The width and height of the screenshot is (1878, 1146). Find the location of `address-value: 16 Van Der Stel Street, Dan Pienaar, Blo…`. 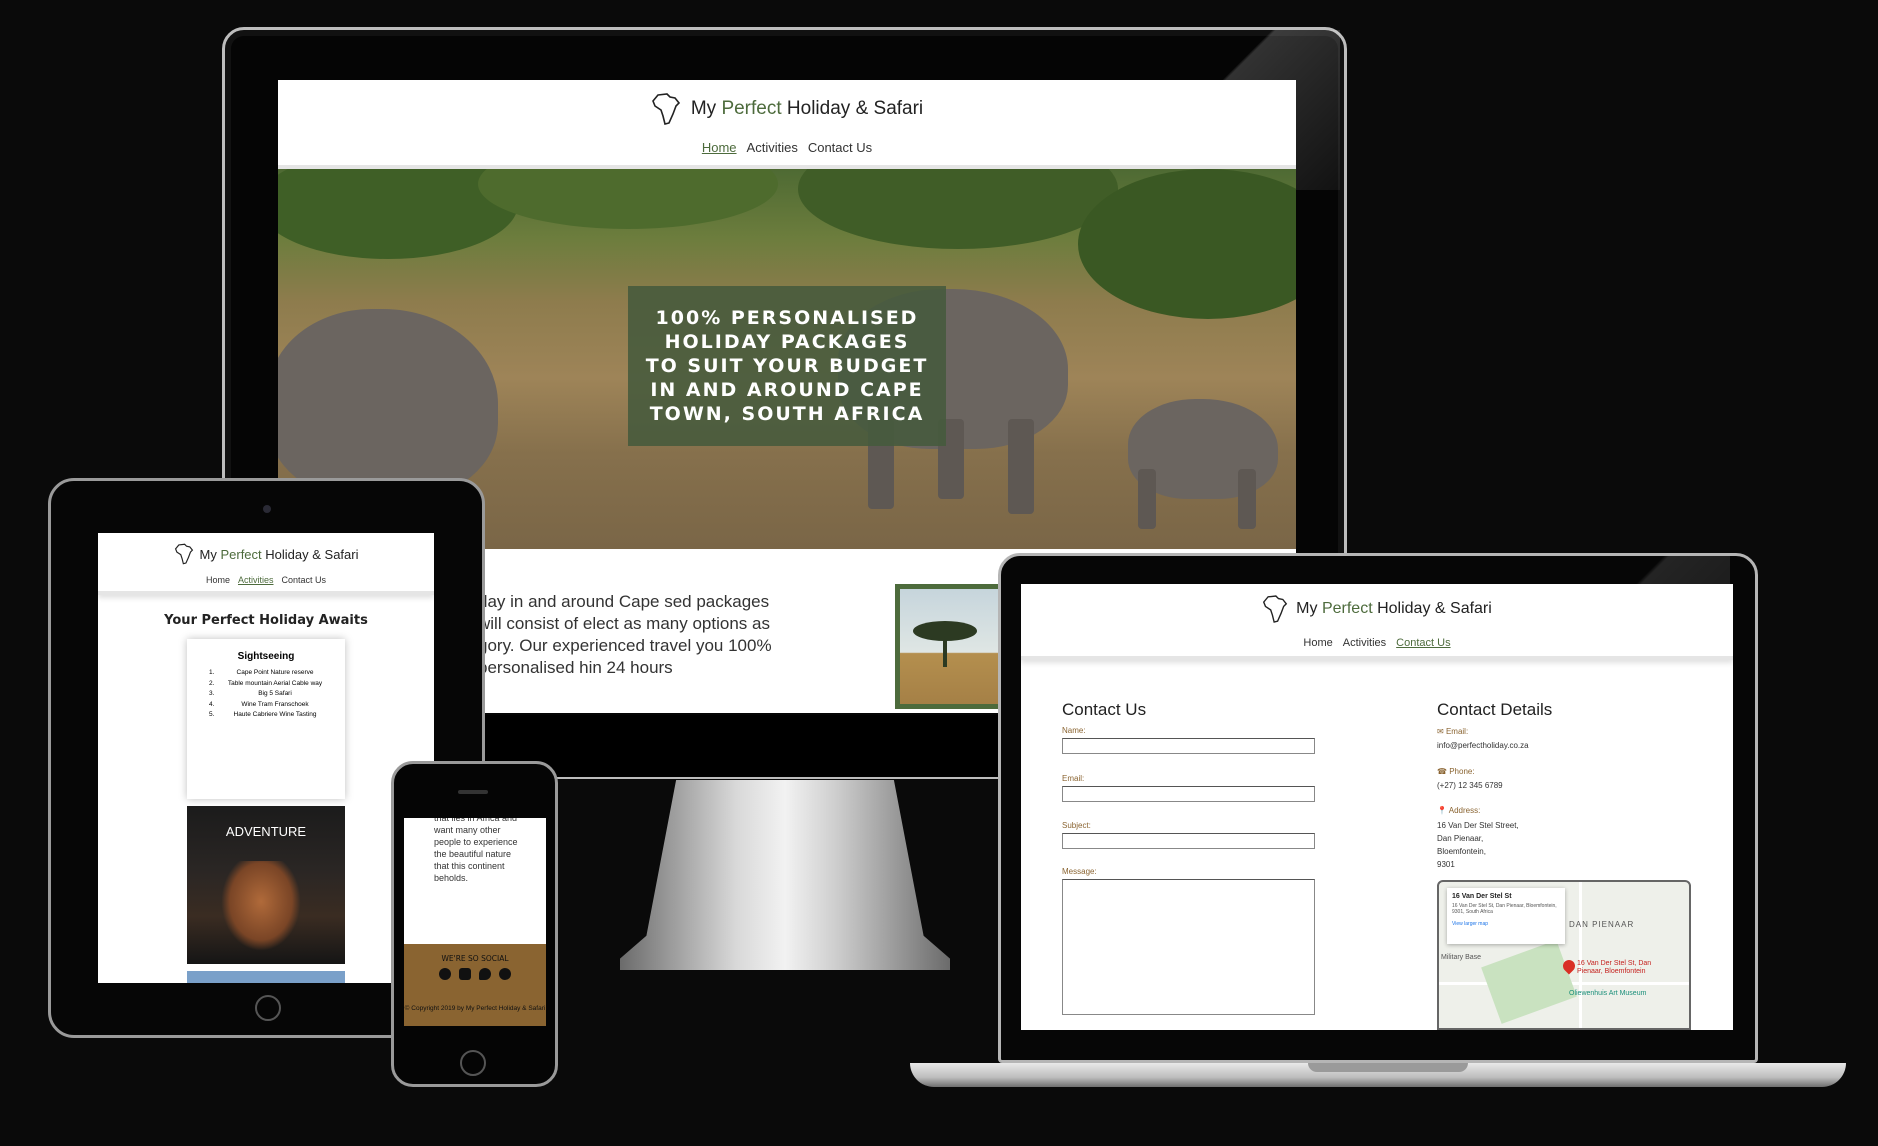

address-value: 16 Van Der Stel Street, Dan Pienaar, Blo… is located at coordinates (1478, 845).